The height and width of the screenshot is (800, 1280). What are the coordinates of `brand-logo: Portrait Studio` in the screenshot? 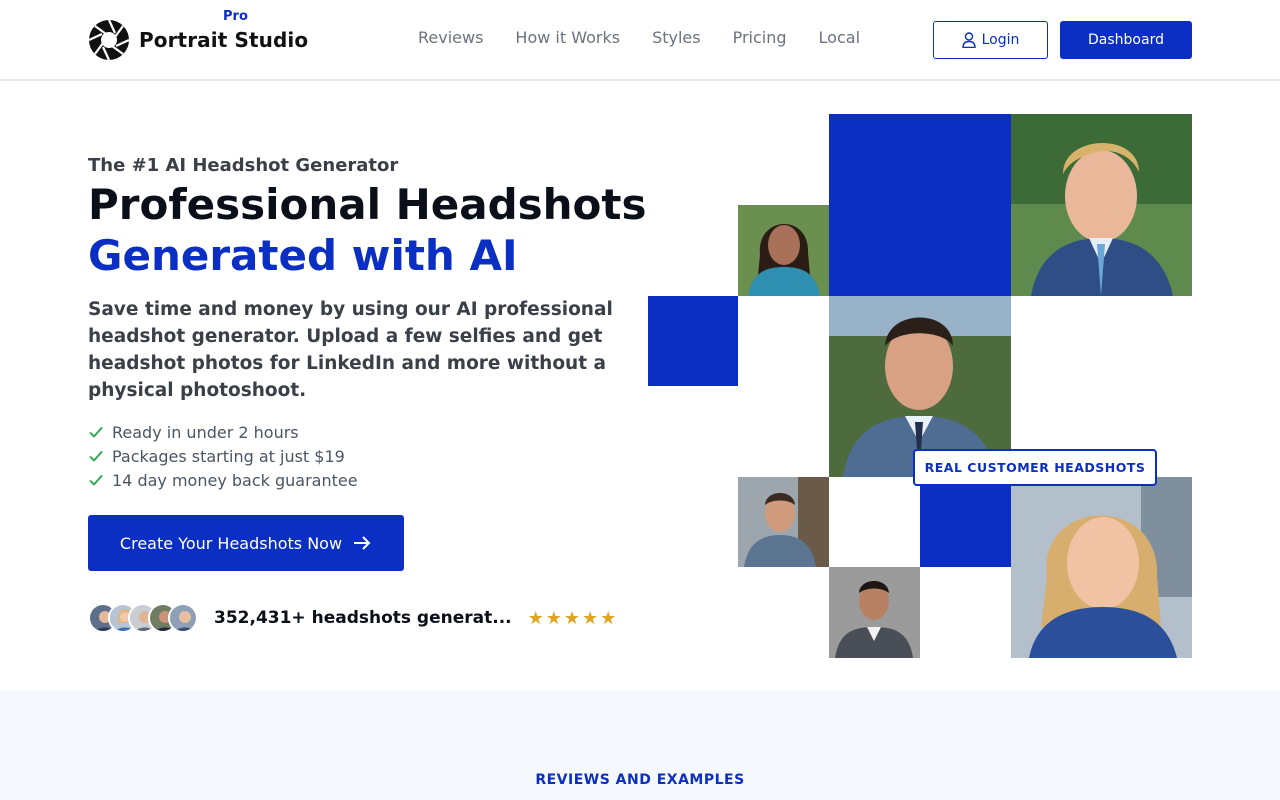 It's located at (198, 40).